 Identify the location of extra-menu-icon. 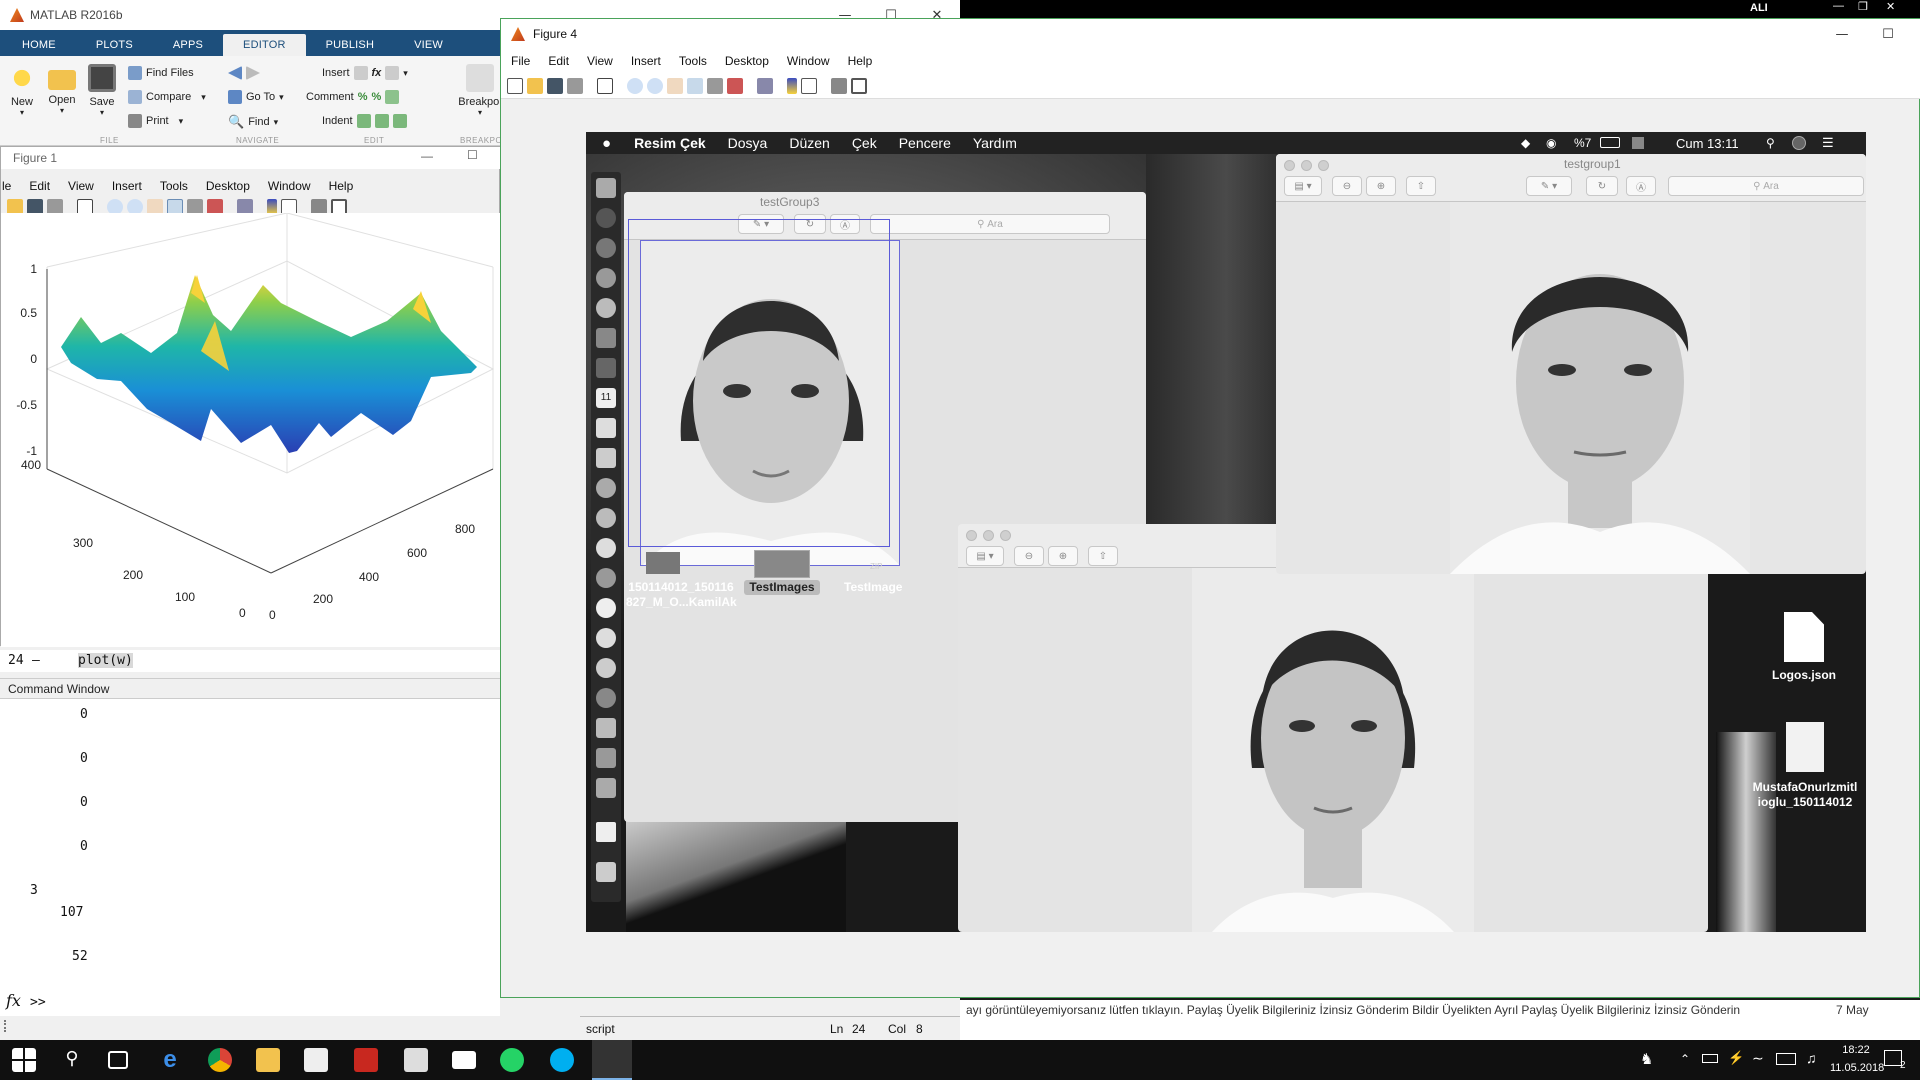
(1638, 143).